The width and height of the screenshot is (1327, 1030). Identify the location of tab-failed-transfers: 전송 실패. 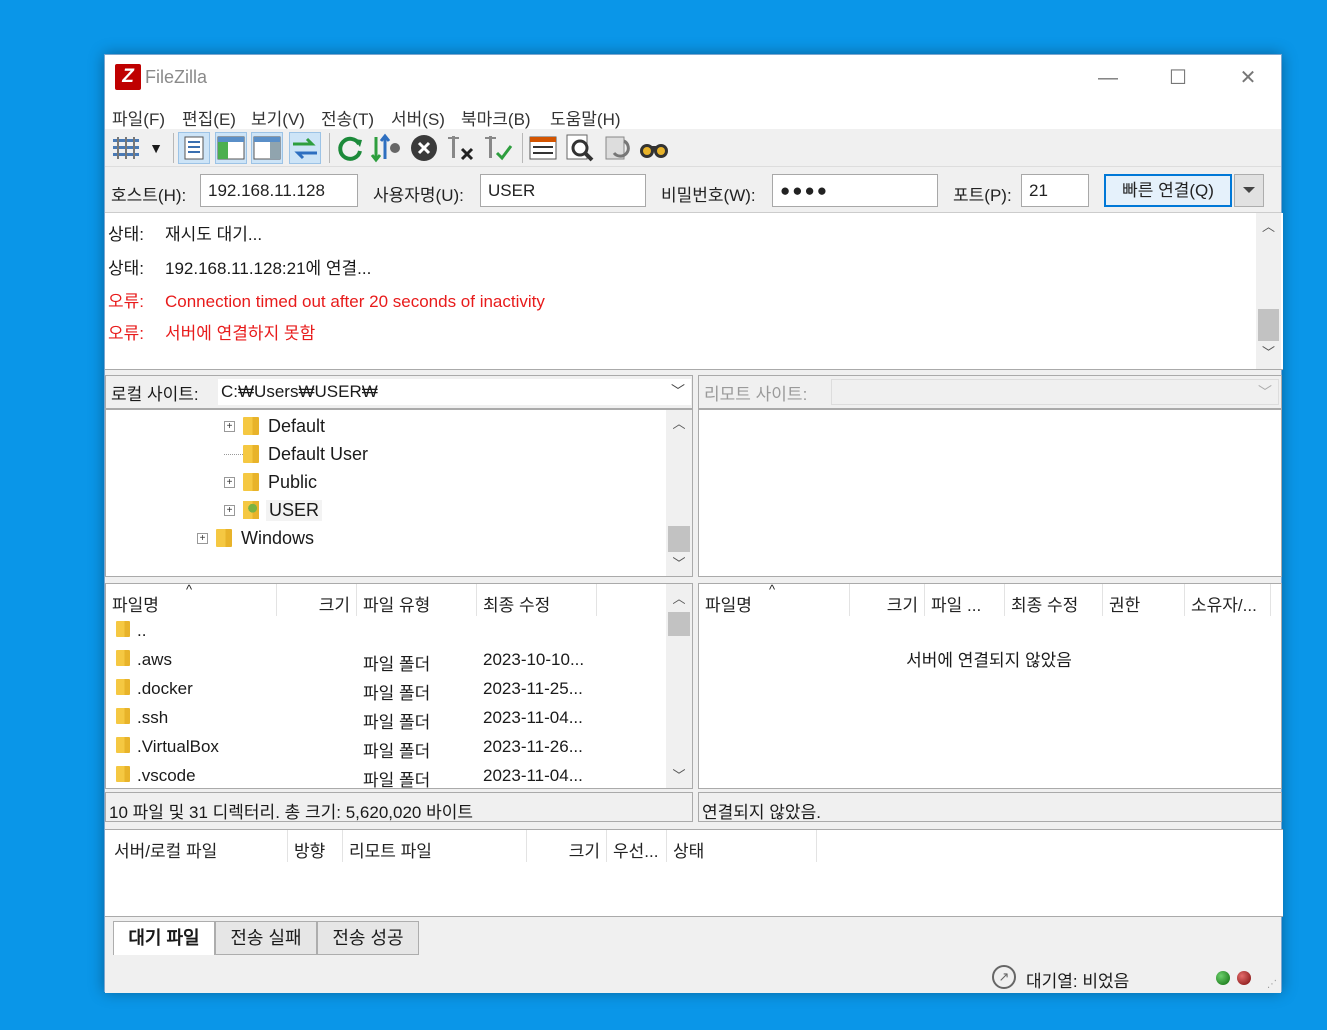
(266, 938).